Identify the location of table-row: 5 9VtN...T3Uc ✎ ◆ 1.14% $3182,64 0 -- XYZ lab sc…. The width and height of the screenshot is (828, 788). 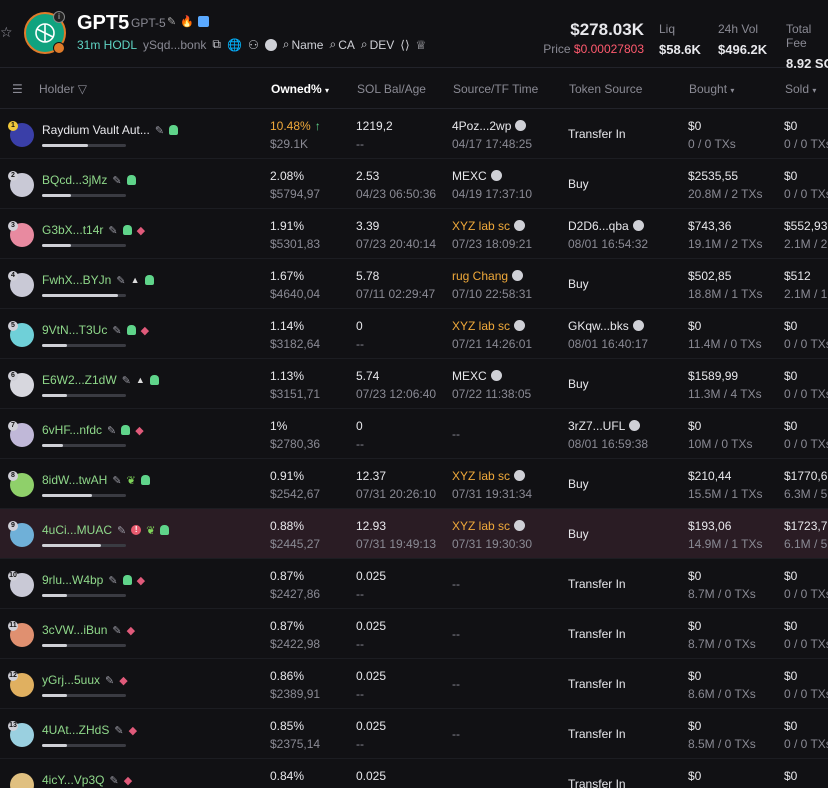
(414, 334).